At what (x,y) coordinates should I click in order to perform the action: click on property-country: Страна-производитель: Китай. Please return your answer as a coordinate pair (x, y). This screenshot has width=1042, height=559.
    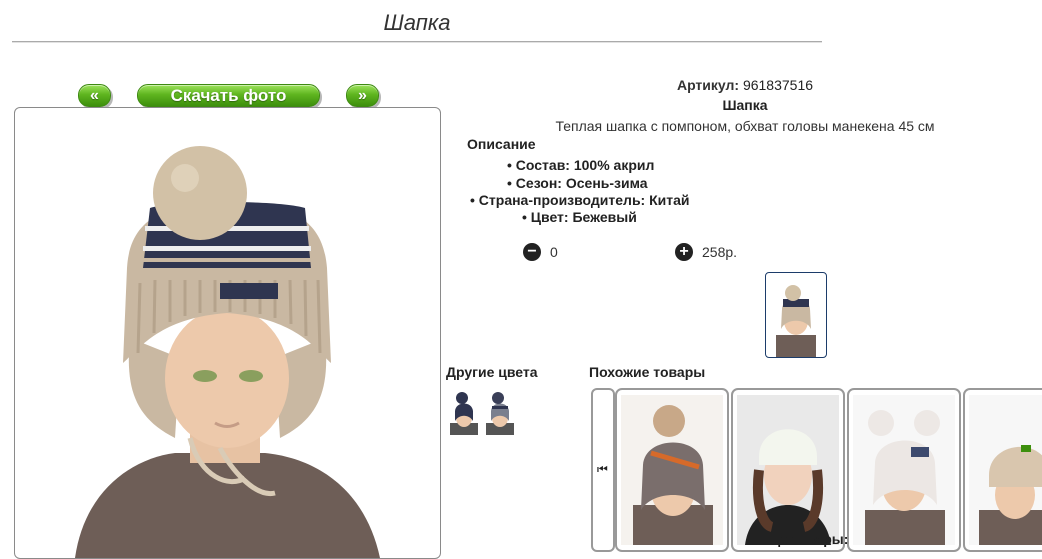
    Looking at the image, I should click on (580, 200).